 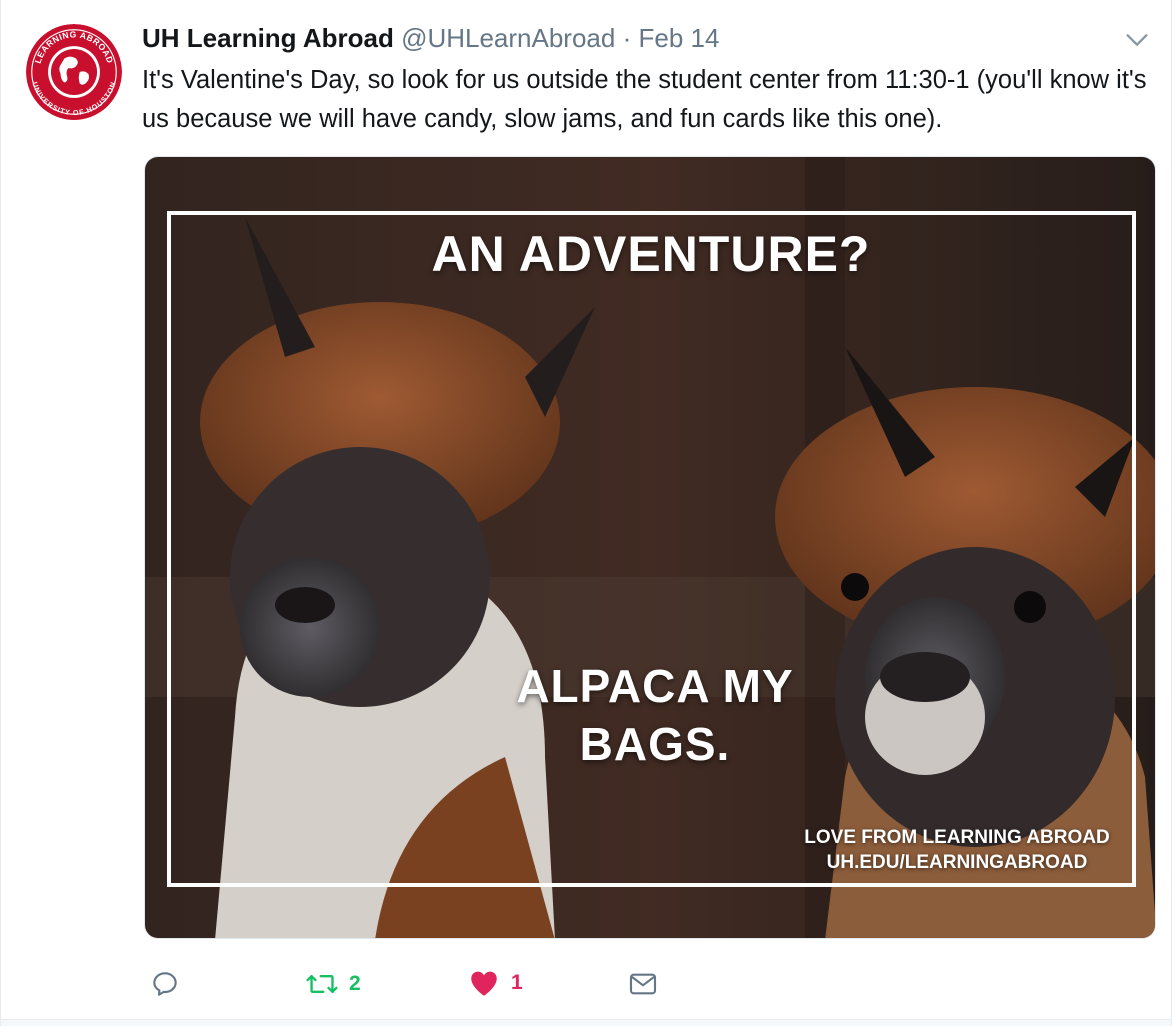 I want to click on like-count: 1, so click(x=517, y=982).